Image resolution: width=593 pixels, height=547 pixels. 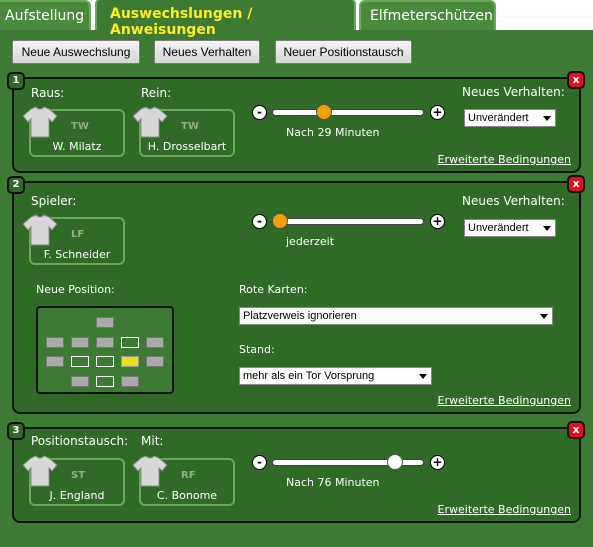 I want to click on player-label: Spieler:, so click(x=54, y=201).